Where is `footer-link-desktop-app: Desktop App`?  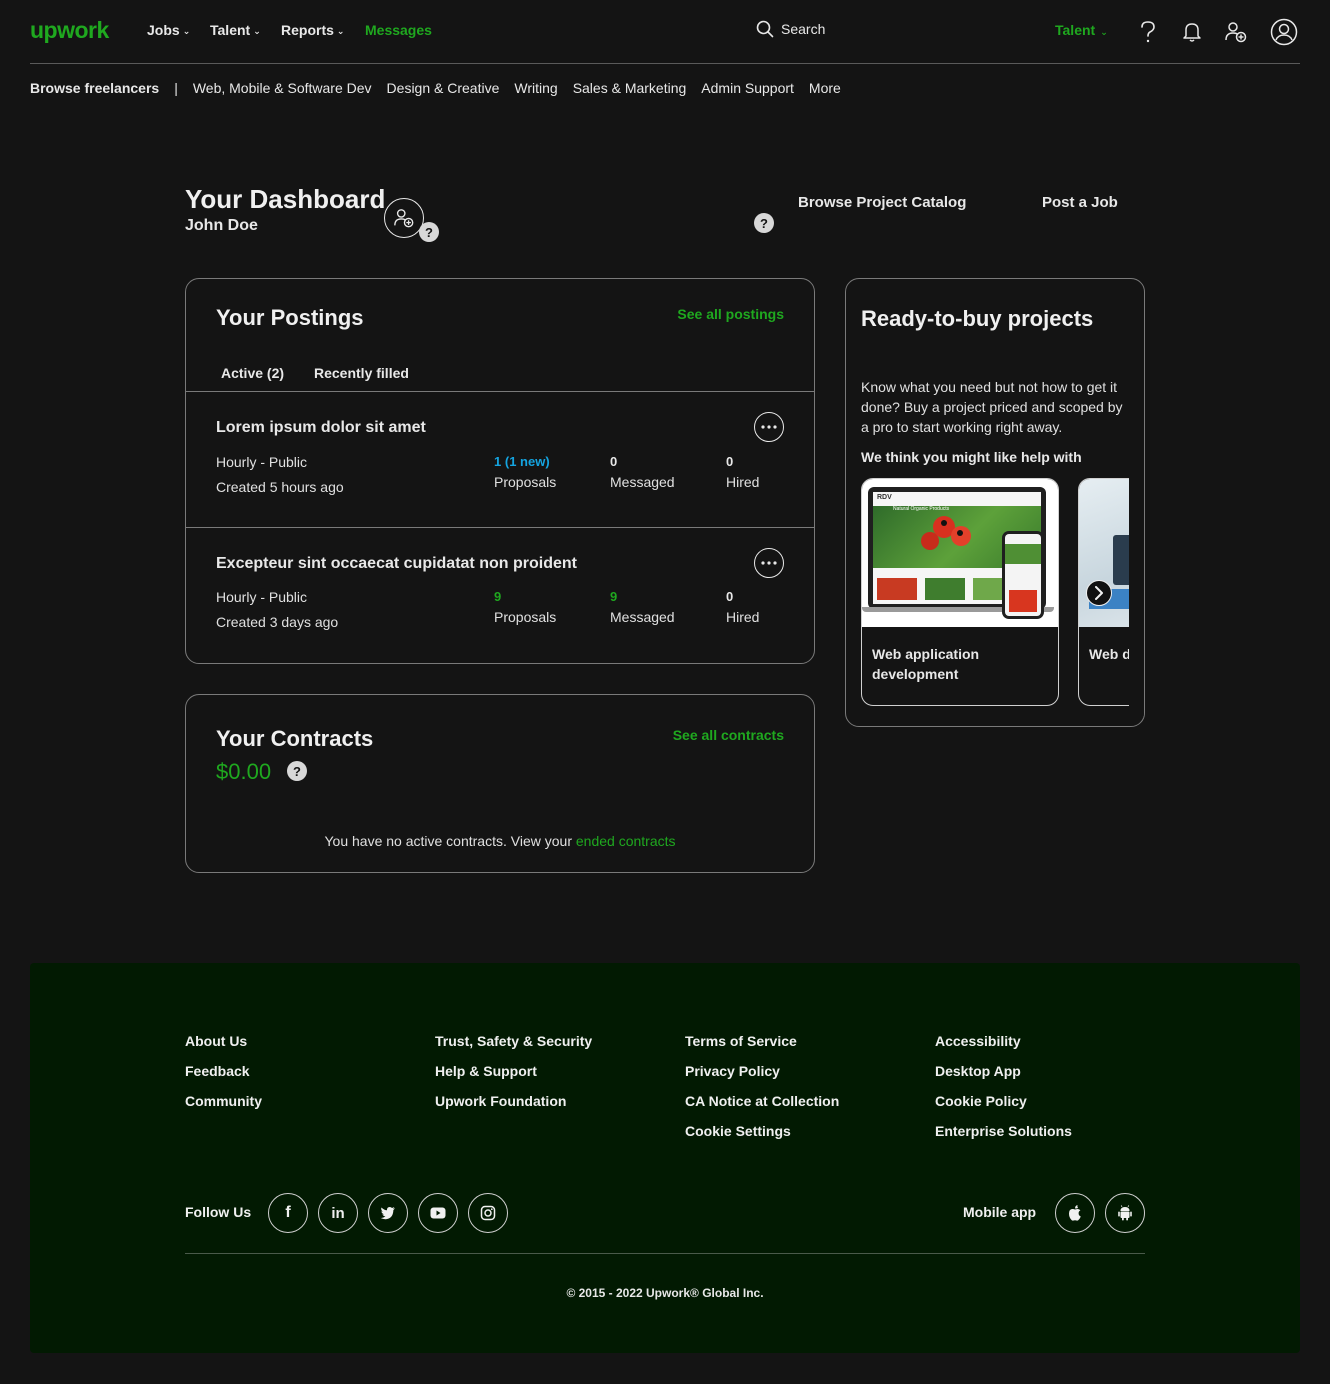 footer-link-desktop-app: Desktop App is located at coordinates (1003, 1071).